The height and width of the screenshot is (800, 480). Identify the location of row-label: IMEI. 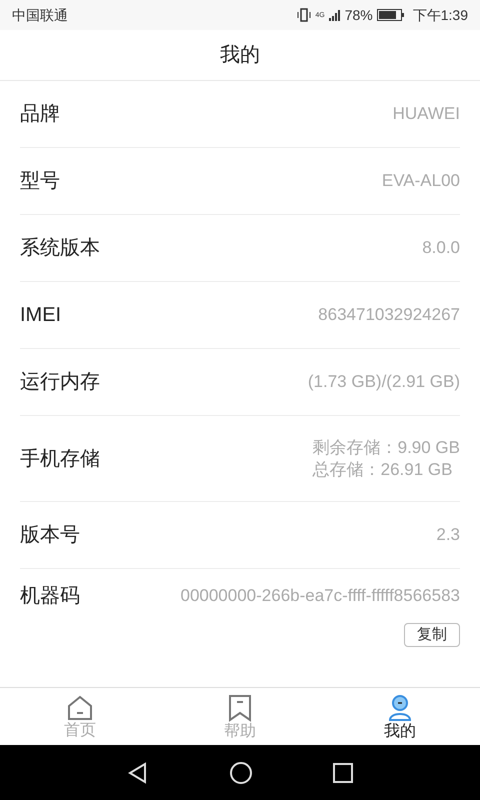
(41, 315).